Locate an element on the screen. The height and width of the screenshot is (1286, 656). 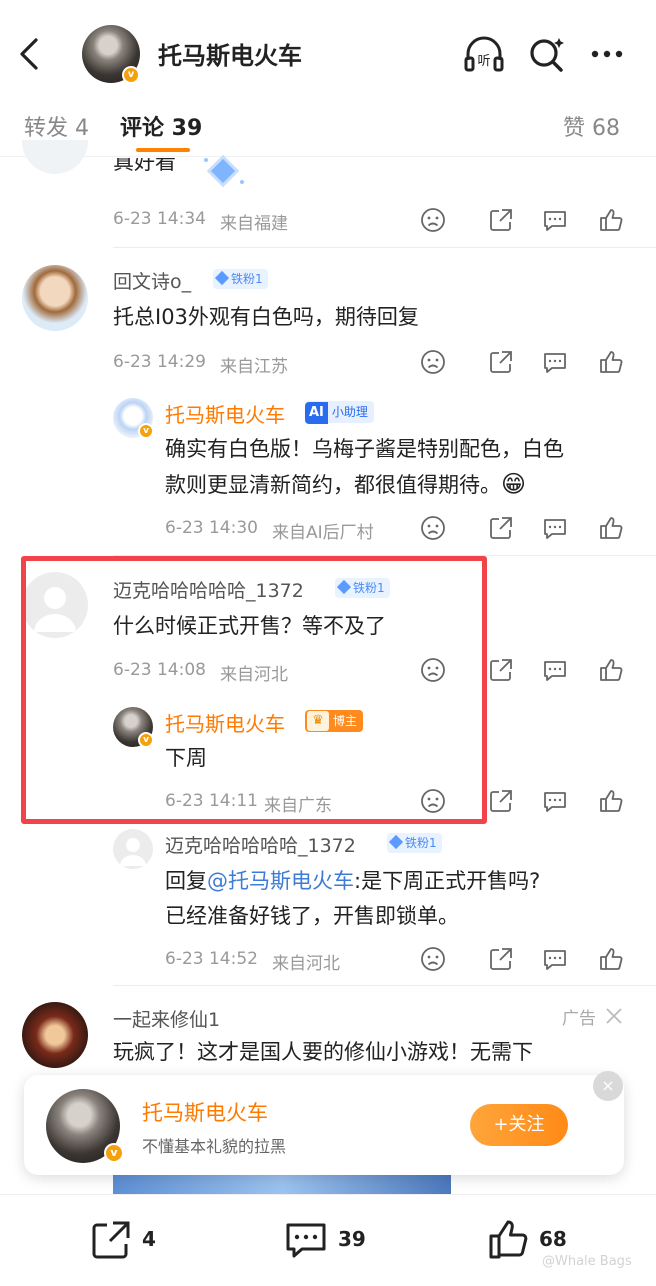
ai-badge-prefix: AI is located at coordinates (316, 413).